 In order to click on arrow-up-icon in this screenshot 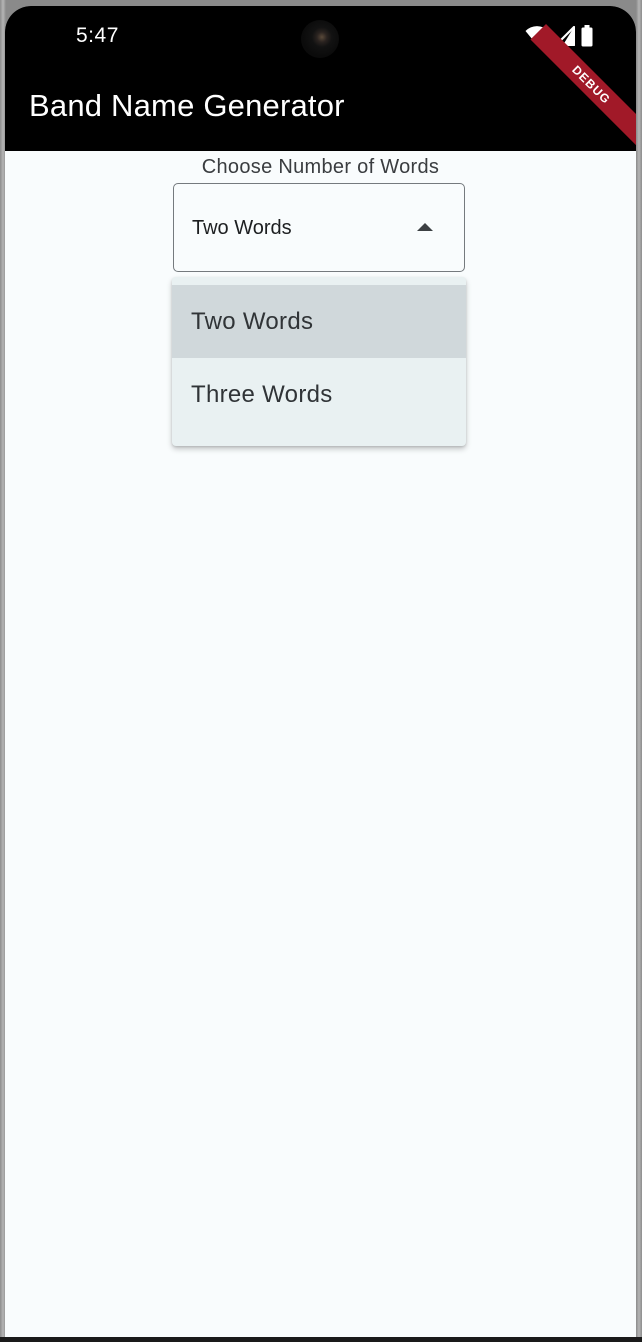, I will do `click(425, 227)`.